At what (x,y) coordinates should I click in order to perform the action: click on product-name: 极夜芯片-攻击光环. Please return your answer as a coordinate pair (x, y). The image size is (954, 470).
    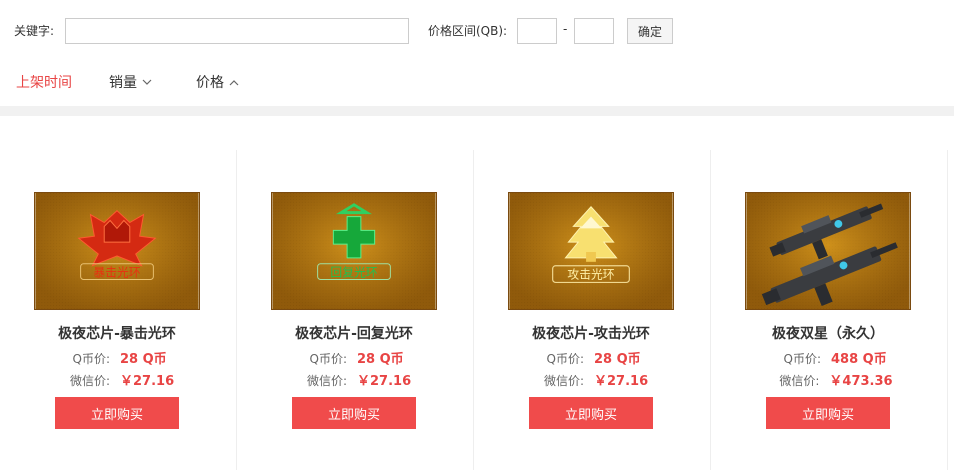
    Looking at the image, I should click on (591, 333).